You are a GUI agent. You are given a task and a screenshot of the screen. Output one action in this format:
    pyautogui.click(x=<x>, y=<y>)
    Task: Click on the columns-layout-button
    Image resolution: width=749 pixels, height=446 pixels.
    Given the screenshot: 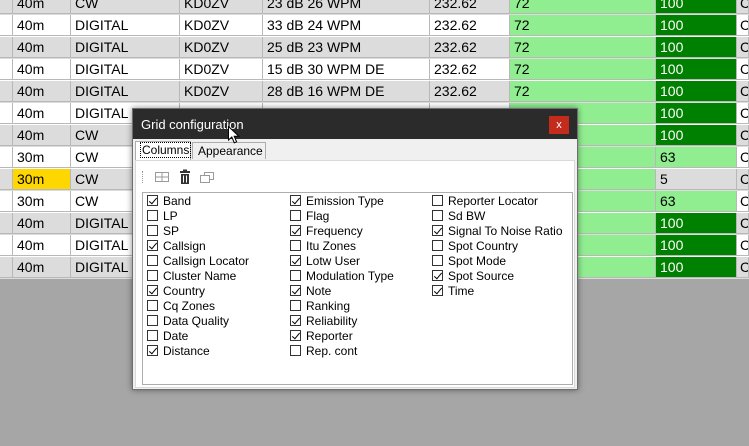 What is the action you would take?
    pyautogui.click(x=162, y=177)
    